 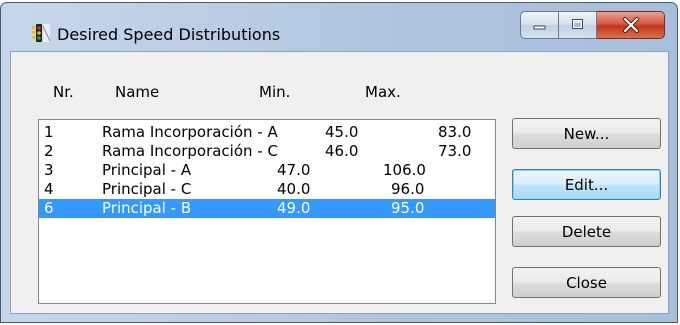 I want to click on delete-button: Delete, so click(x=586, y=231).